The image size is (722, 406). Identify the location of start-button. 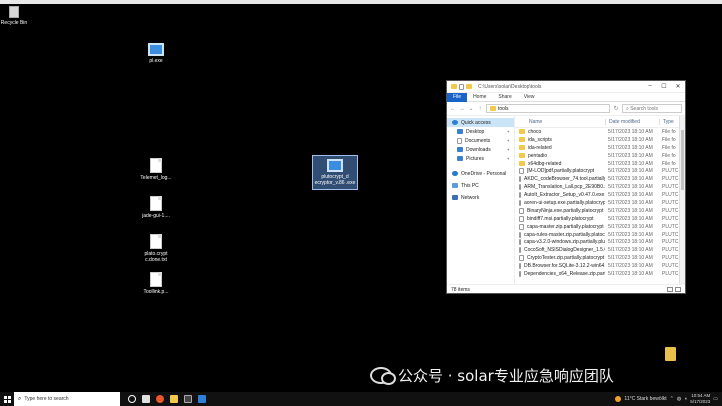
(7, 399).